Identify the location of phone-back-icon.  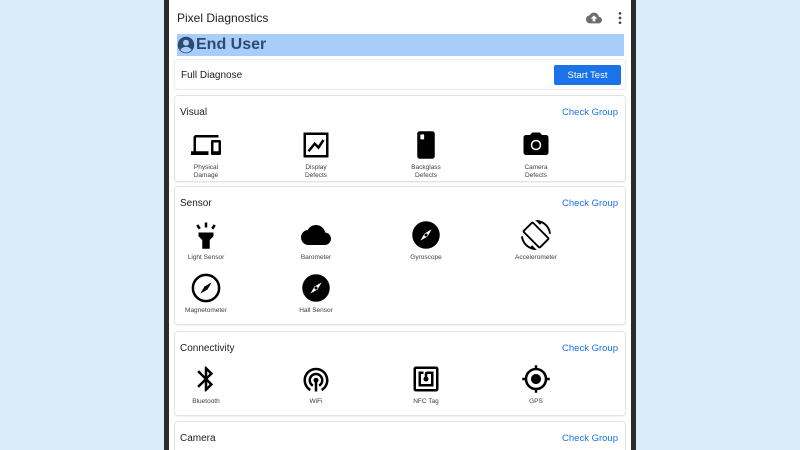
(426, 145).